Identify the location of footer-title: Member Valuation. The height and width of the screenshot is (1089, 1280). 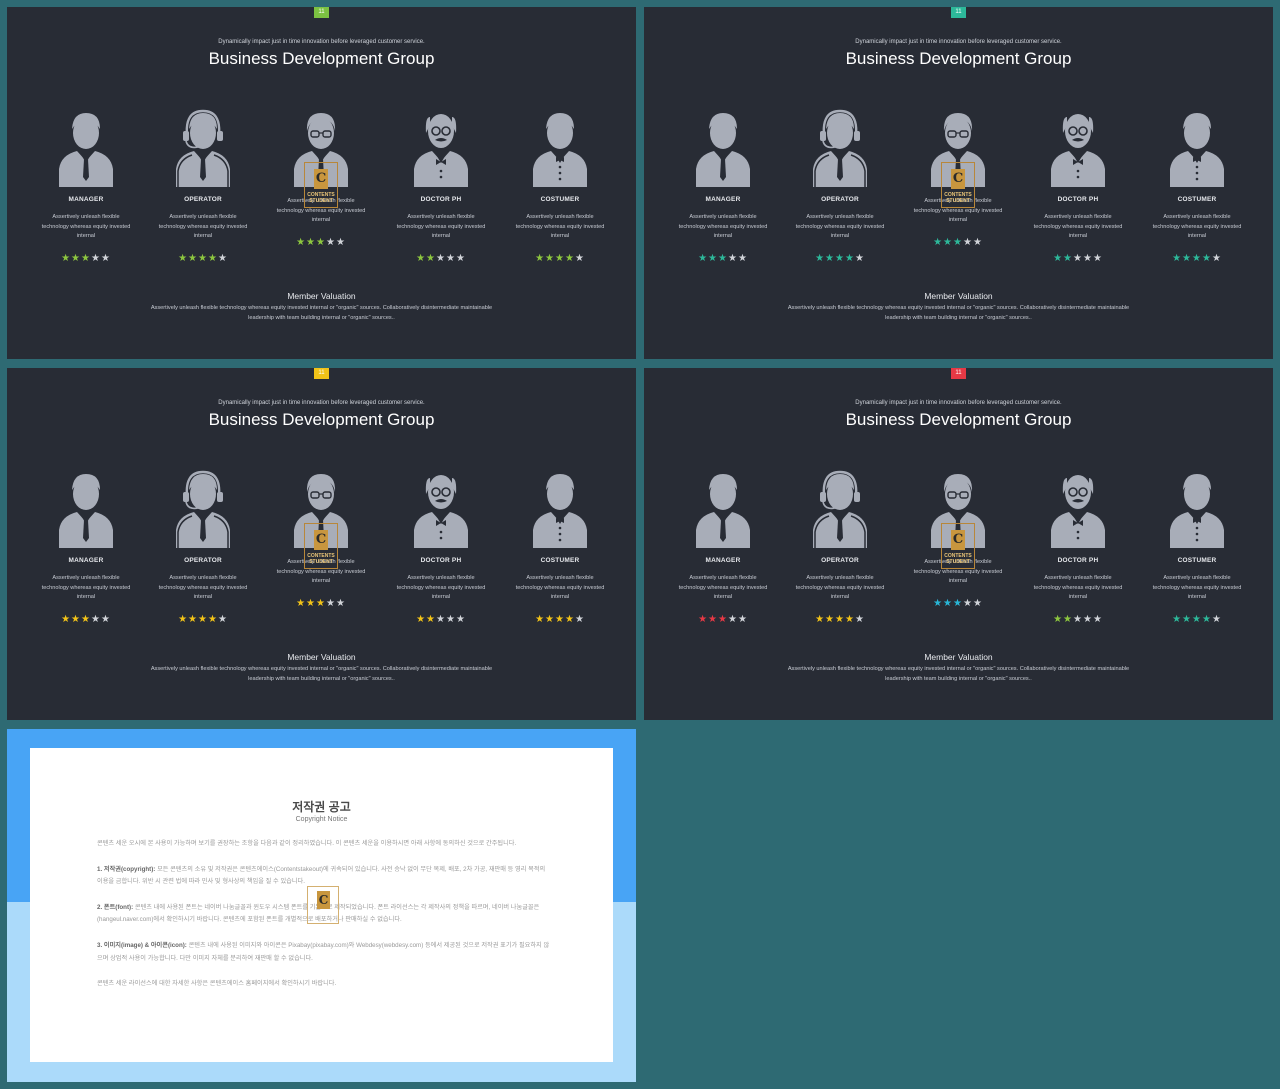
(958, 657).